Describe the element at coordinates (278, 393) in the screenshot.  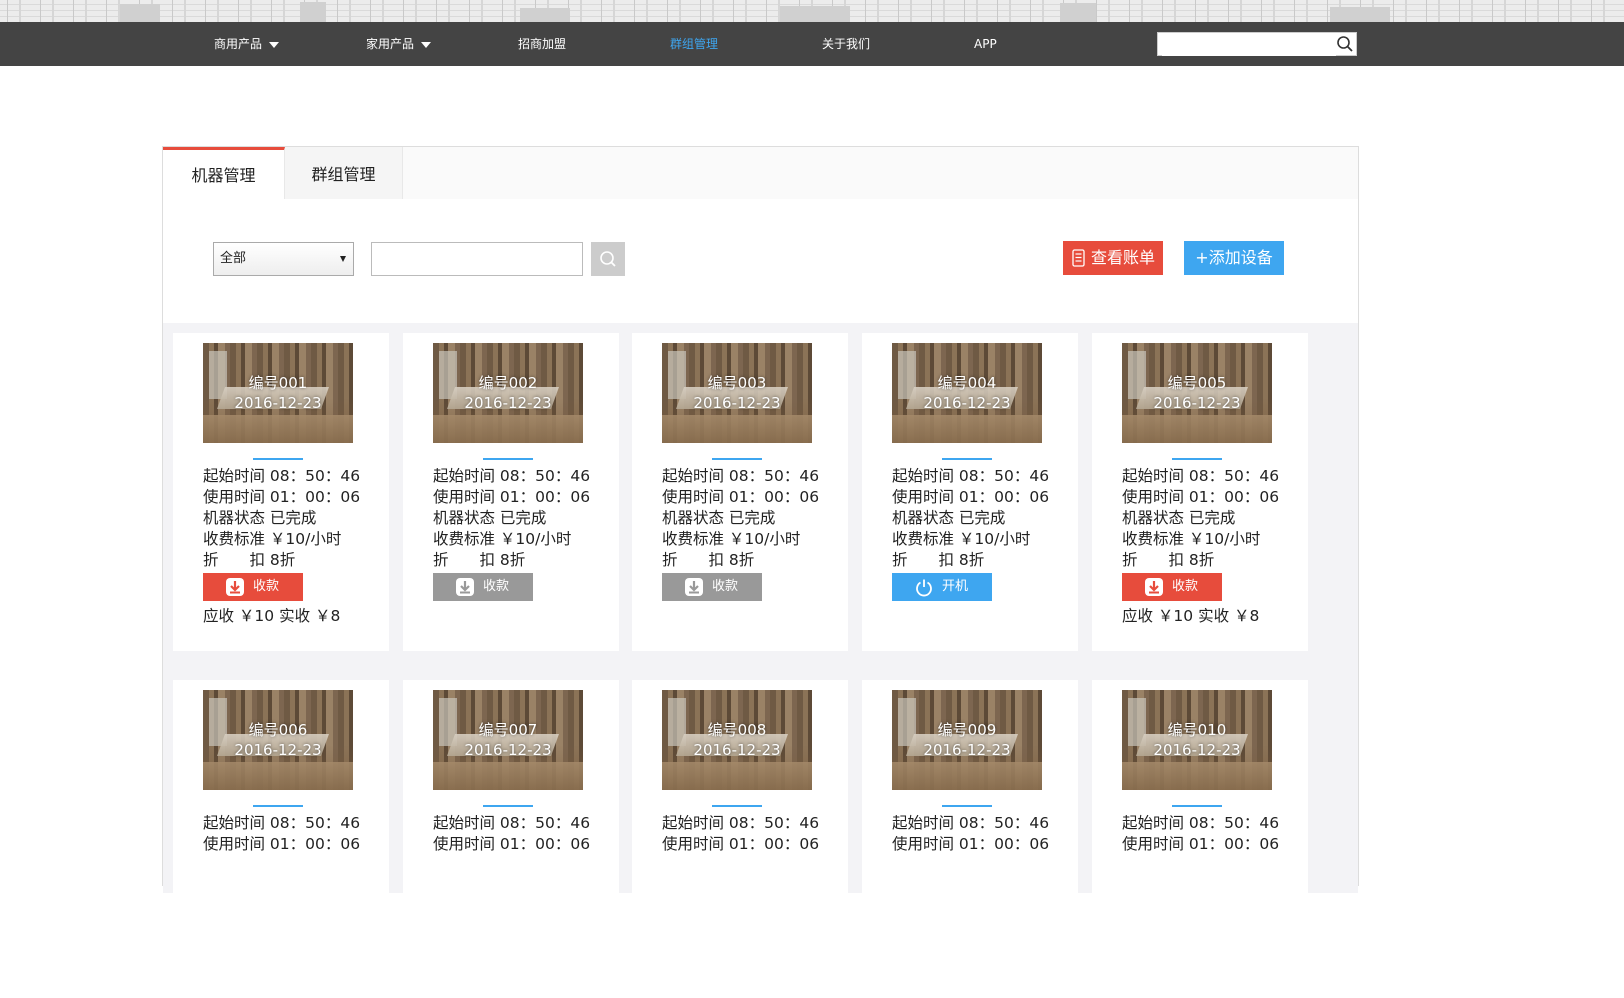
I see `device-thumbnail: 编号001 2016-12-23` at that location.